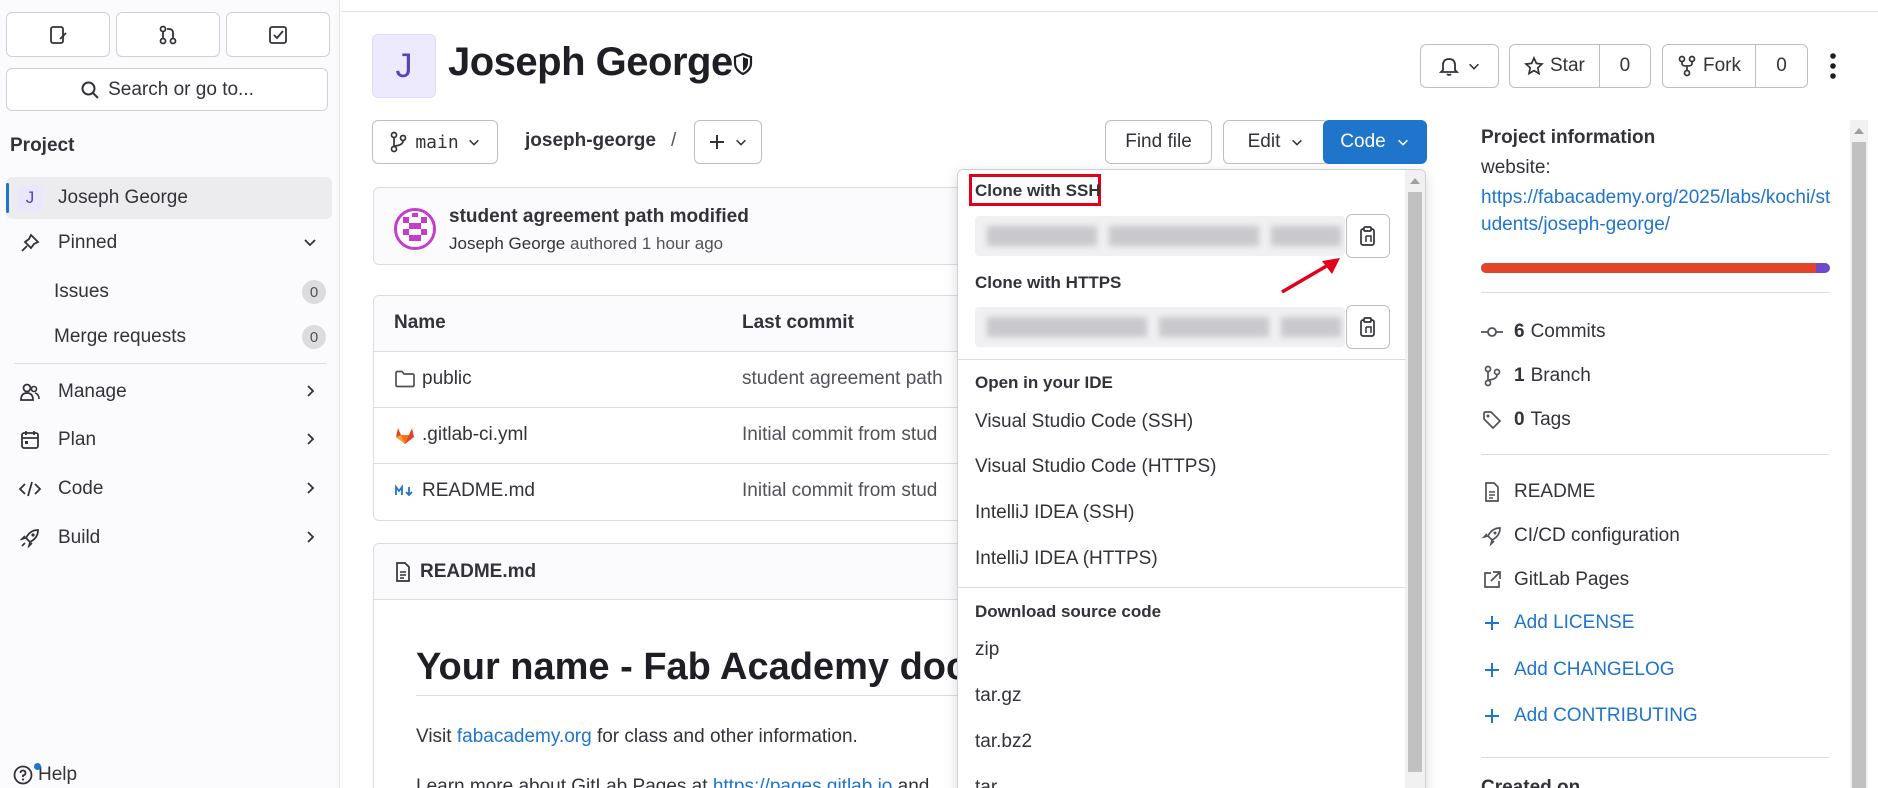 The width and height of the screenshot is (1878, 788). Describe the element at coordinates (1625, 66) in the screenshot. I see `star-count: 0` at that location.